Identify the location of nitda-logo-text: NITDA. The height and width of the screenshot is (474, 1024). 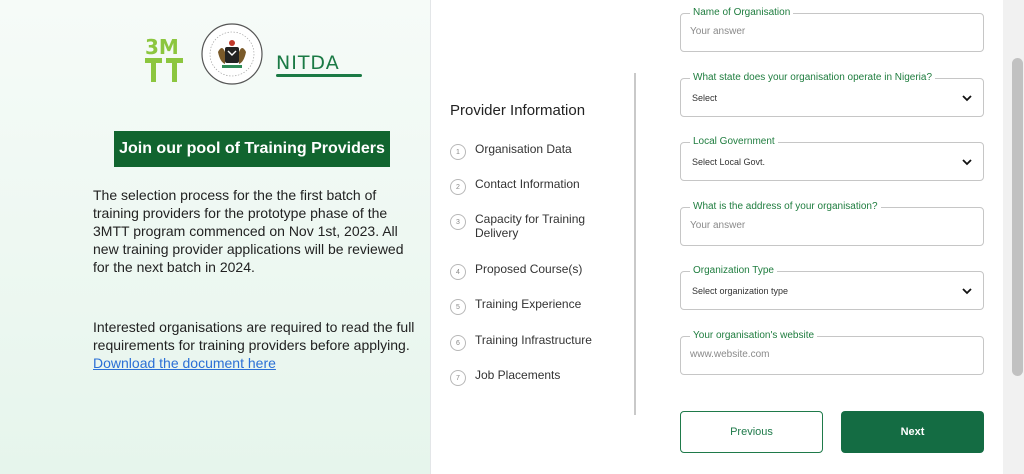
(308, 63).